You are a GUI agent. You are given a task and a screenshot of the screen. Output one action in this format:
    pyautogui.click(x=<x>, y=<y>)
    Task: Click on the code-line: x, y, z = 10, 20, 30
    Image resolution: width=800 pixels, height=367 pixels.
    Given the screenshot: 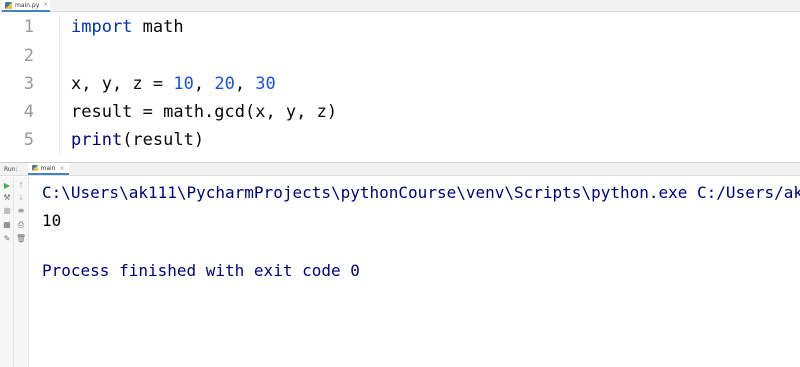 What is the action you would take?
    pyautogui.click(x=173, y=84)
    